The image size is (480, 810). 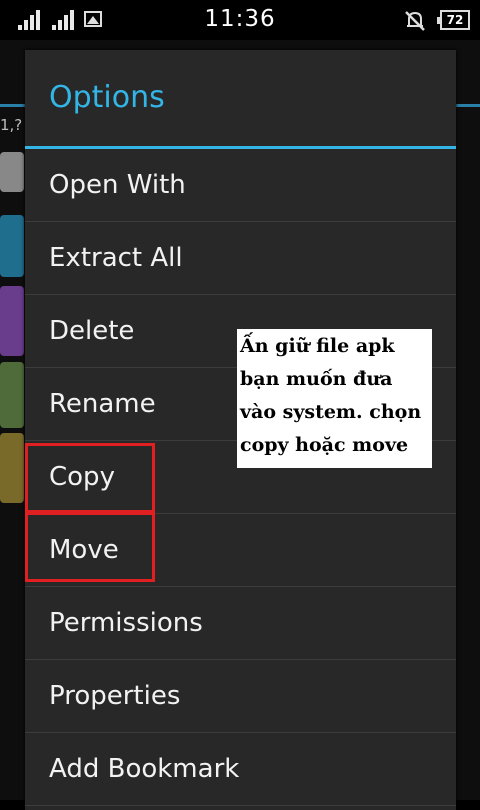 What do you see at coordinates (240, 623) in the screenshot?
I see `menu-item-permissions: Permissions` at bounding box center [240, 623].